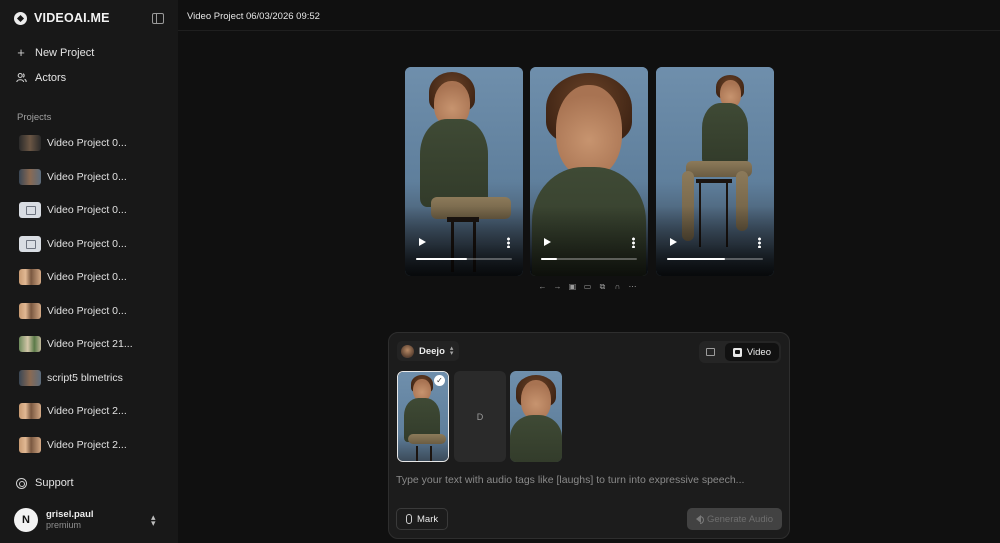 The image size is (1000, 543). I want to click on image-mode-button, so click(711, 352).